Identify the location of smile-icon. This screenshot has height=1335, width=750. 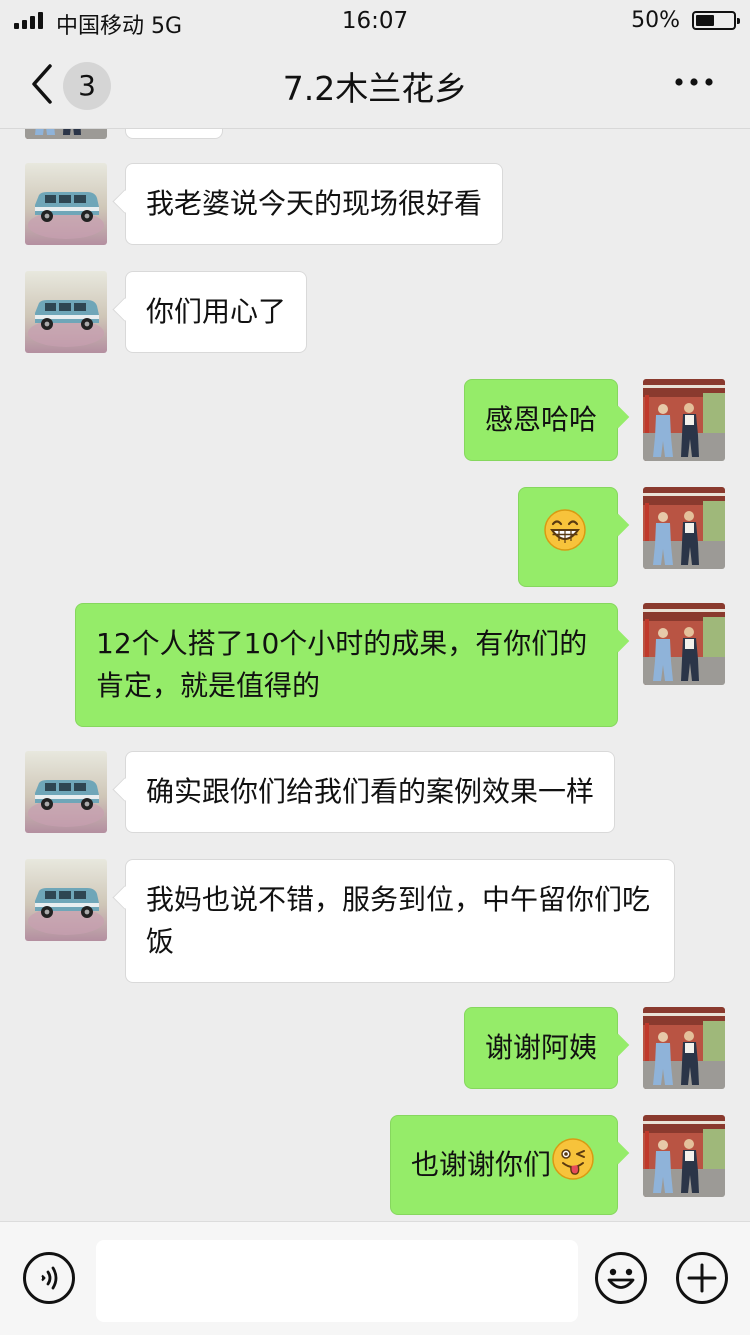
(621, 1280).